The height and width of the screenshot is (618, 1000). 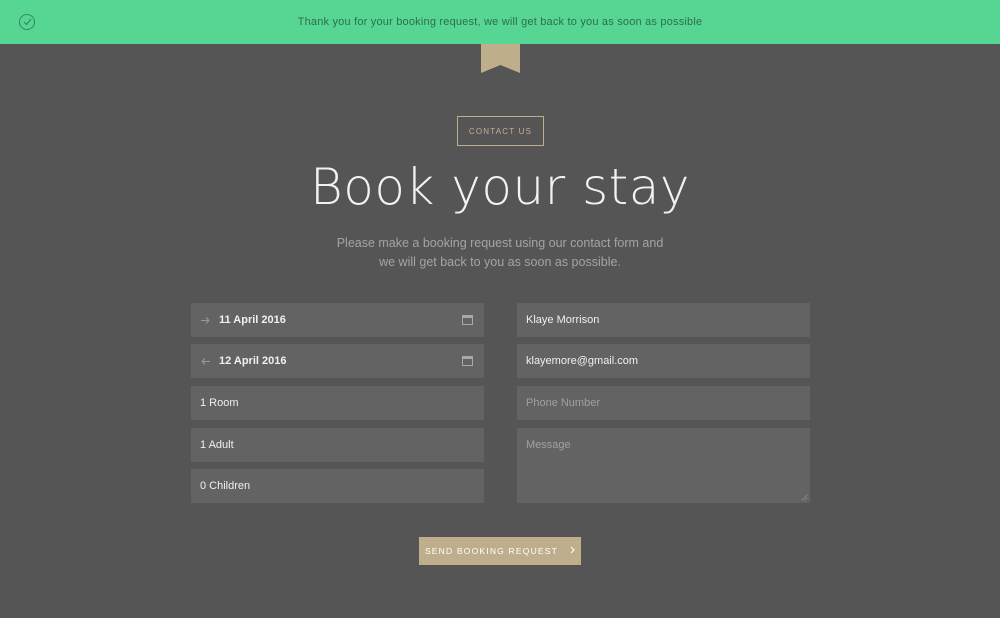 I want to click on children-value: 0 Children, so click(x=225, y=486).